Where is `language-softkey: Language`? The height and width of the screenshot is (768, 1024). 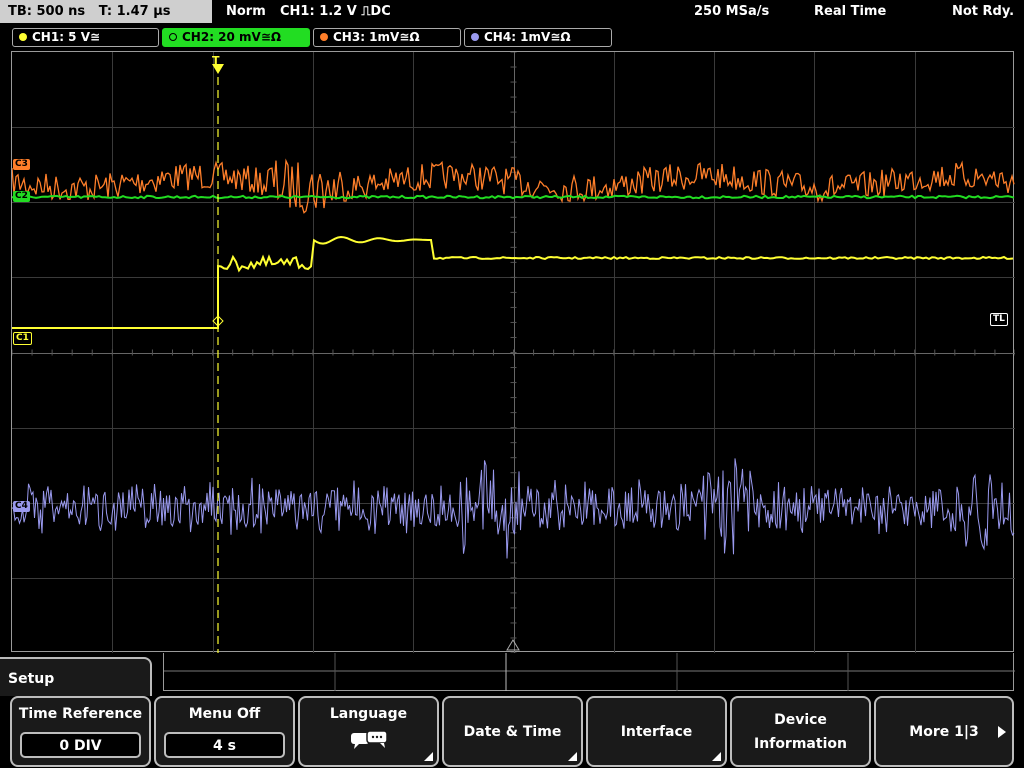 language-softkey: Language is located at coordinates (368, 731).